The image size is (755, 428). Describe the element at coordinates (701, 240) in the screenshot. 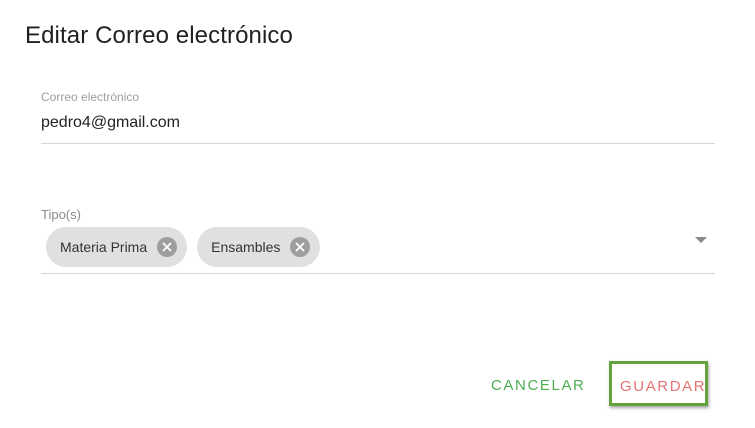

I see `chevron-down-icon` at that location.